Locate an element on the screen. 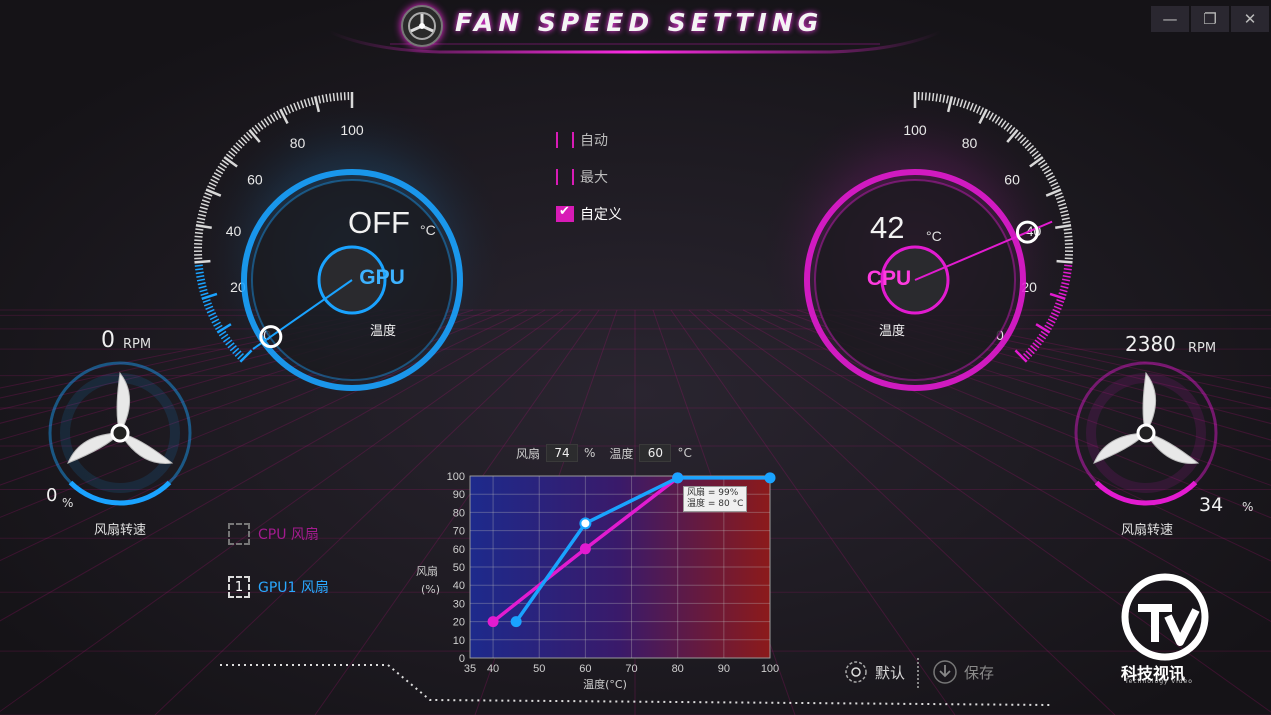  cpu-fan-widget is located at coordinates (1146, 433).